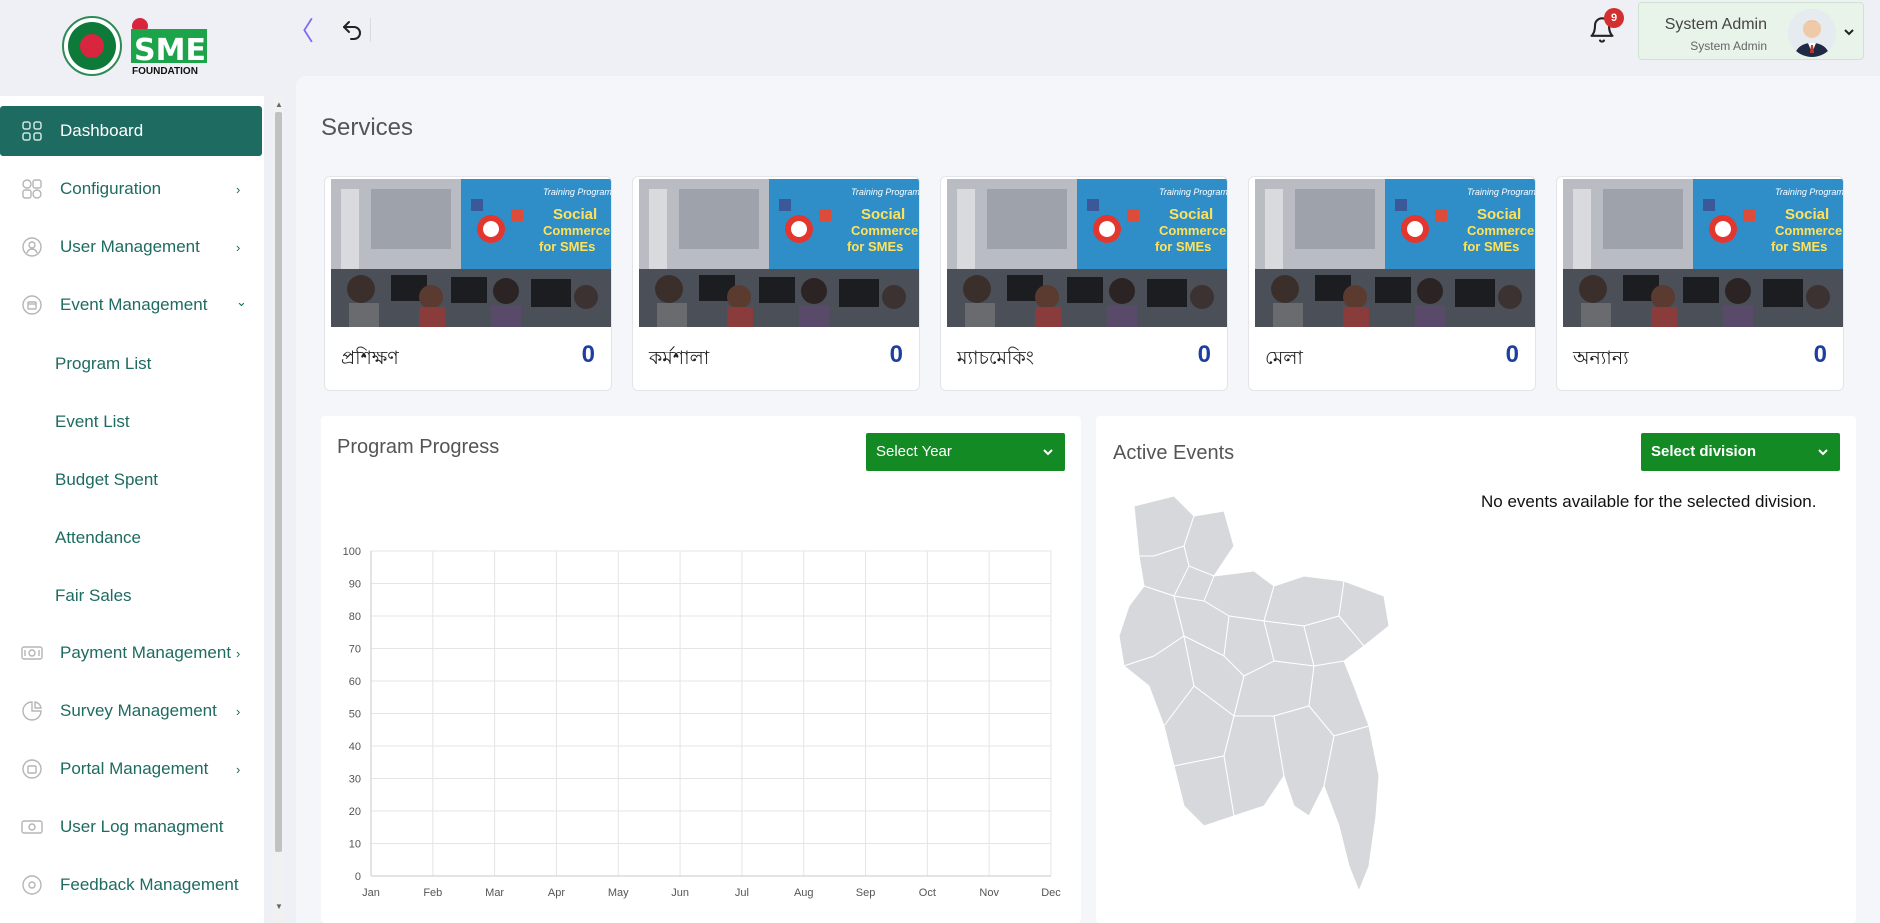 The height and width of the screenshot is (923, 1880). Describe the element at coordinates (32, 247) in the screenshot. I see `user-circle-icon` at that location.